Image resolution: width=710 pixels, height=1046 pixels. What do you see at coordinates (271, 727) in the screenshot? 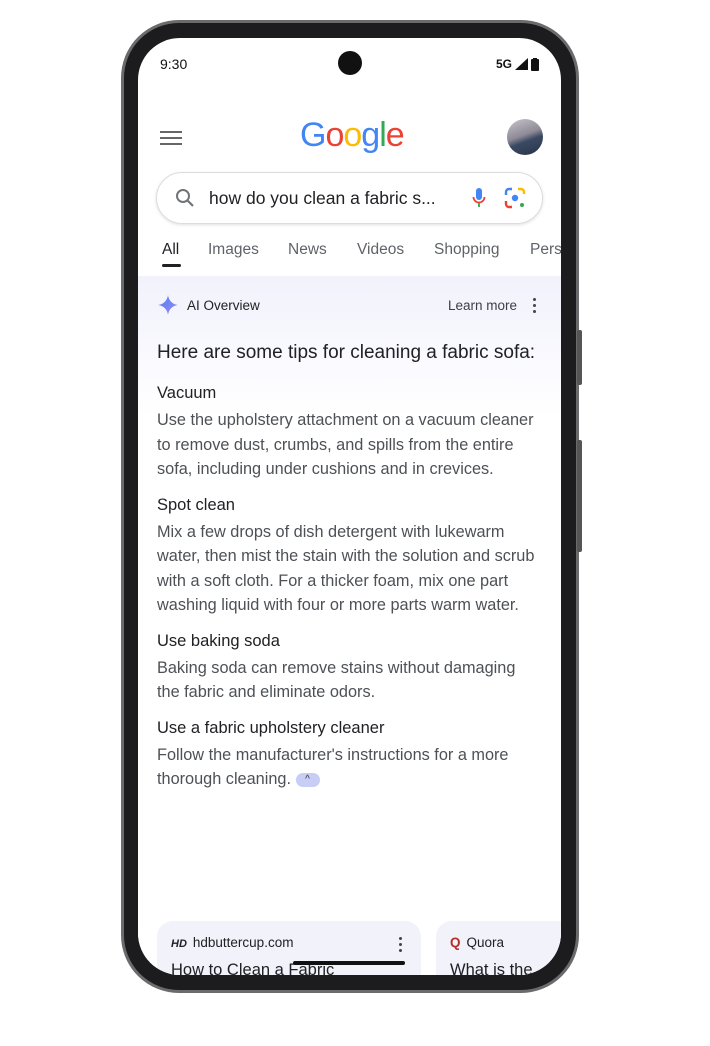
I see `section-title: Use a fabric upholstery cleaner` at bounding box center [271, 727].